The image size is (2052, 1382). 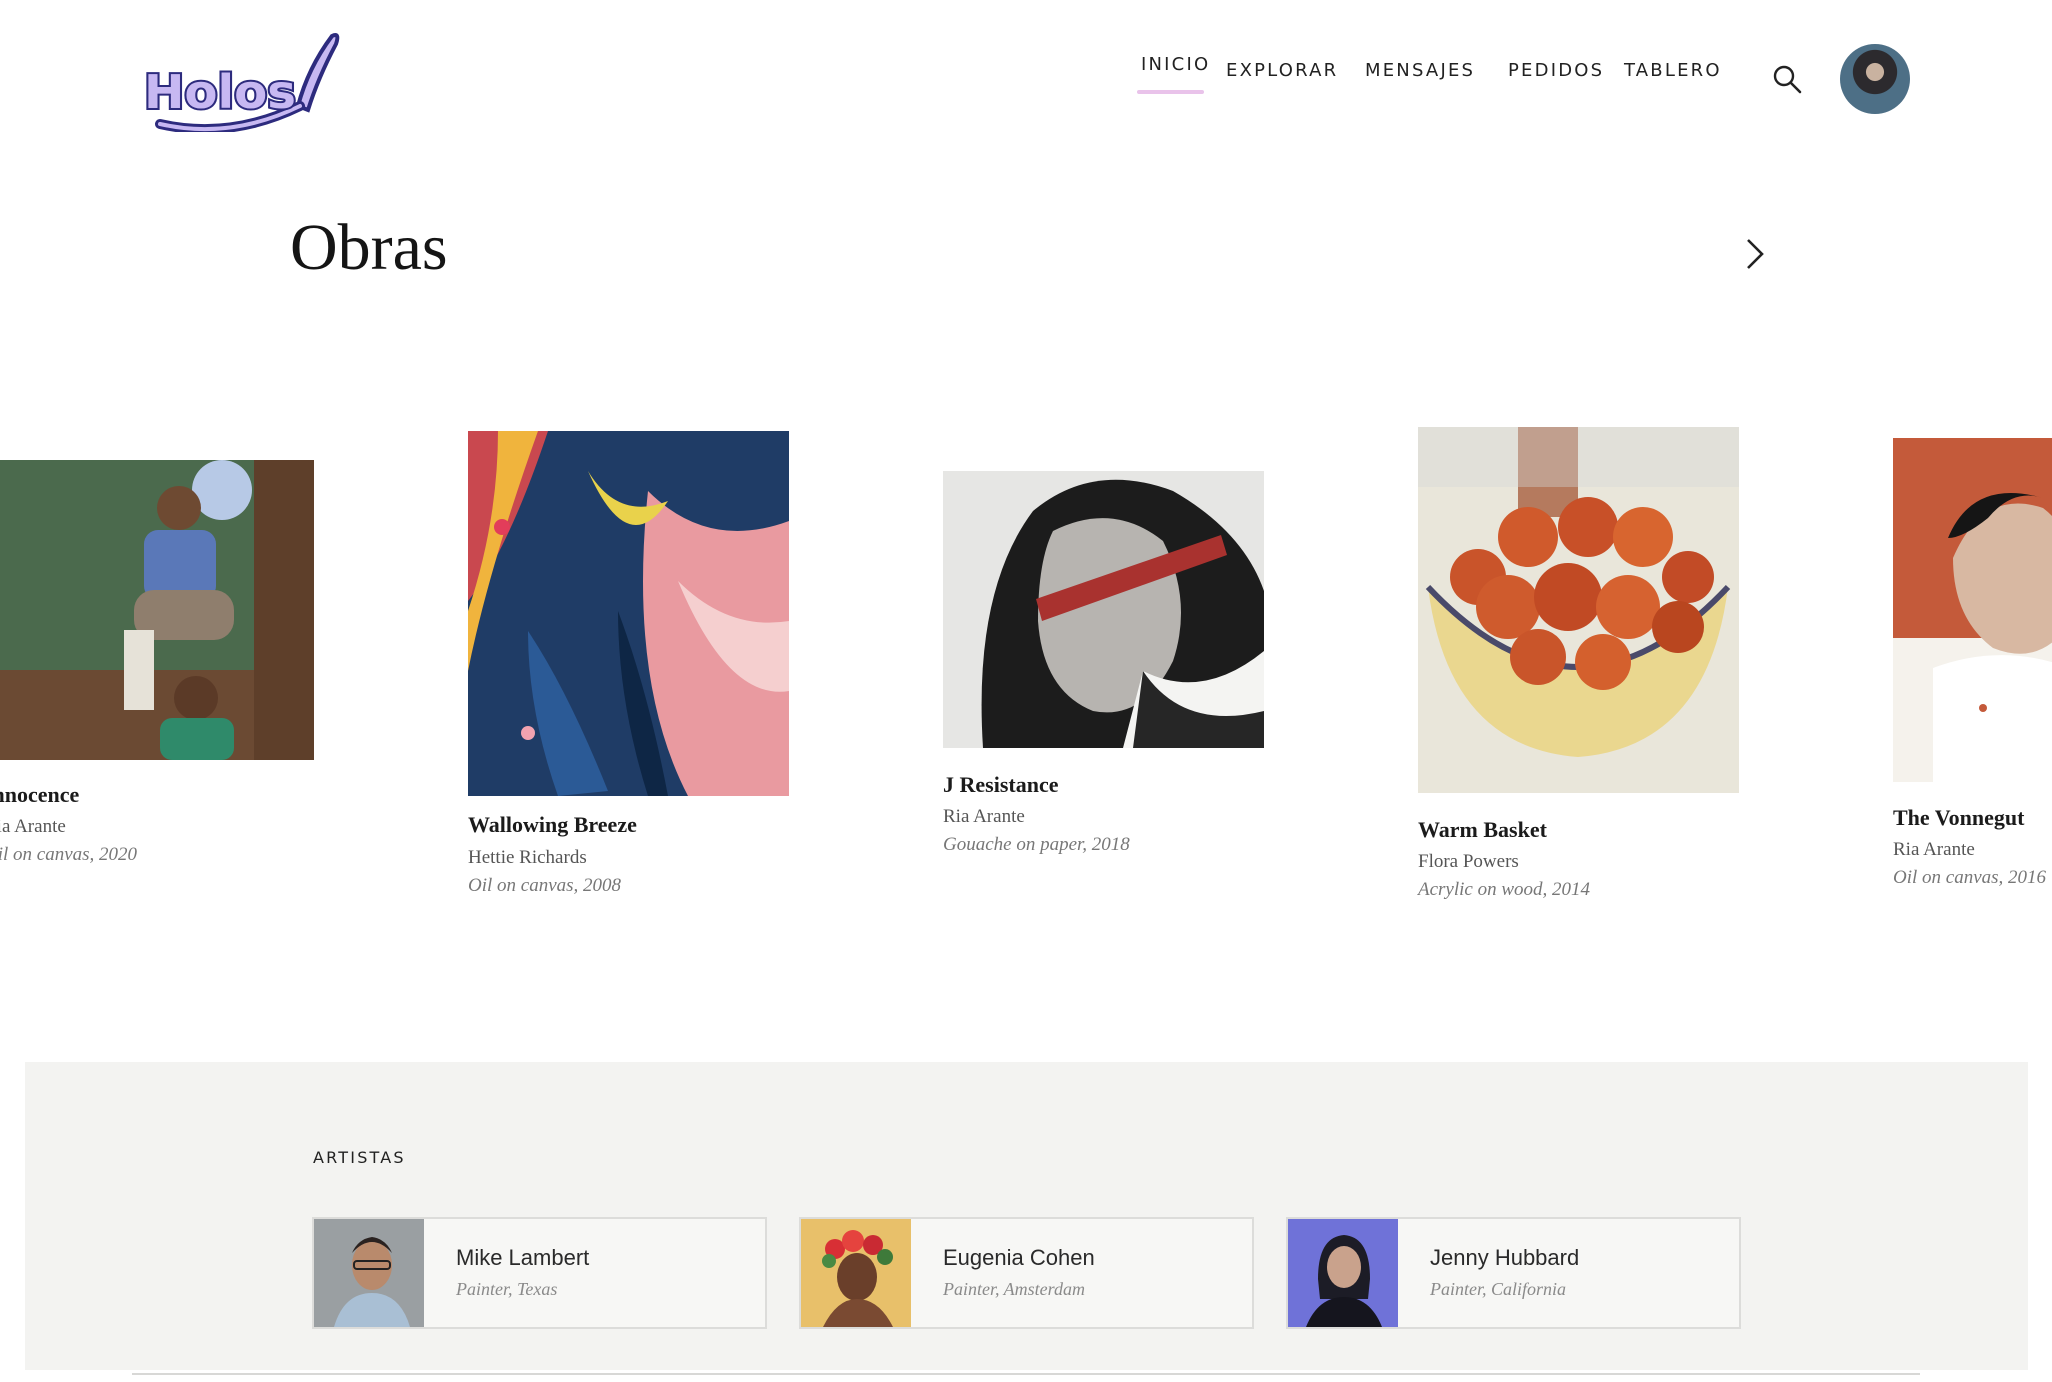 What do you see at coordinates (1036, 844) in the screenshot?
I see `artwork-medium: Gouache on paper, 2018` at bounding box center [1036, 844].